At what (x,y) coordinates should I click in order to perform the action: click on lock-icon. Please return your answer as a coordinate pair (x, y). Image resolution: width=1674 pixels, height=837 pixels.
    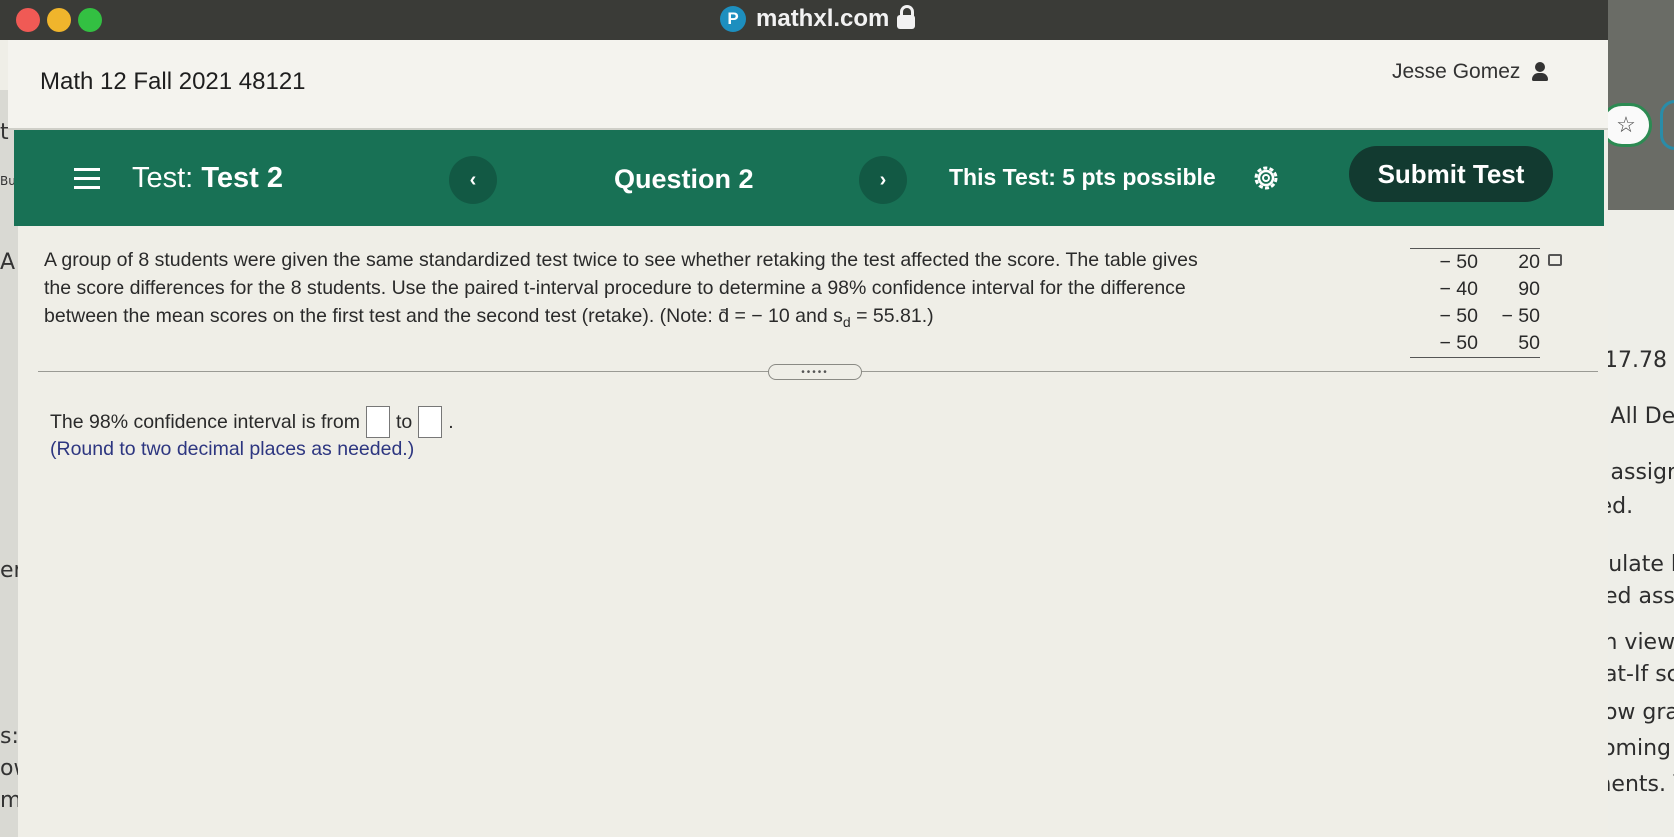
    Looking at the image, I should click on (906, 17).